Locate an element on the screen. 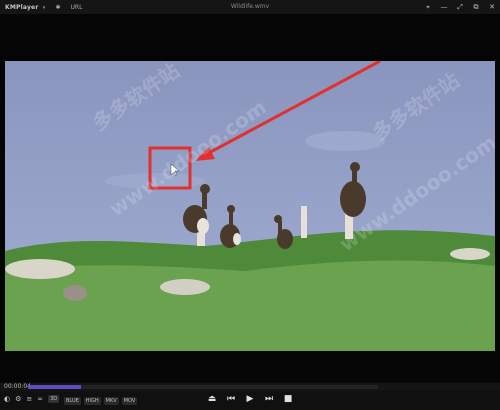 Image resolution: width=500 pixels, height=410 pixels. previous-button: ⏮ is located at coordinates (231, 399).